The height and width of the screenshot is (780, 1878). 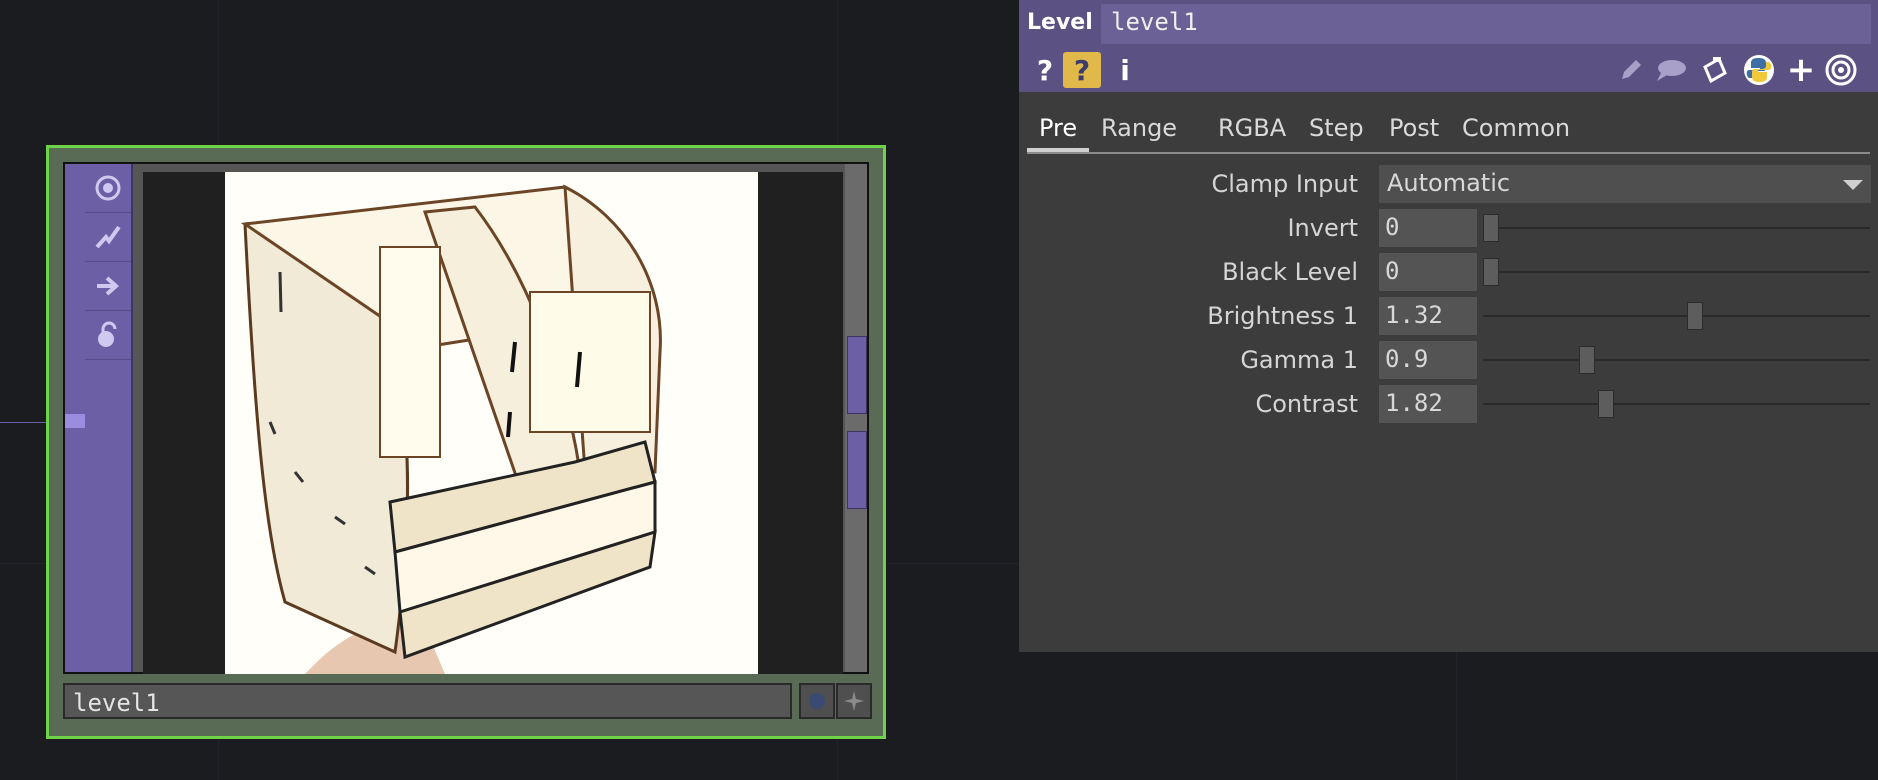 What do you see at coordinates (1676, 360) in the screenshot?
I see `gamma1-slider` at bounding box center [1676, 360].